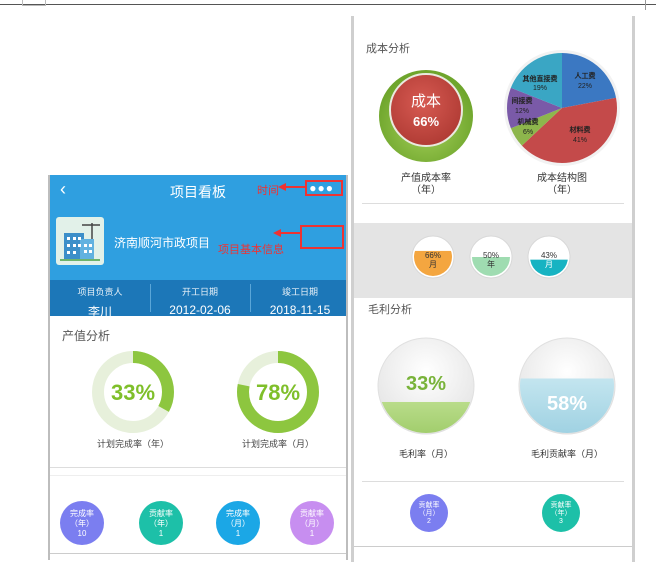 The image size is (656, 572). Describe the element at coordinates (322, 237) in the screenshot. I see `annotation-box-info` at that location.